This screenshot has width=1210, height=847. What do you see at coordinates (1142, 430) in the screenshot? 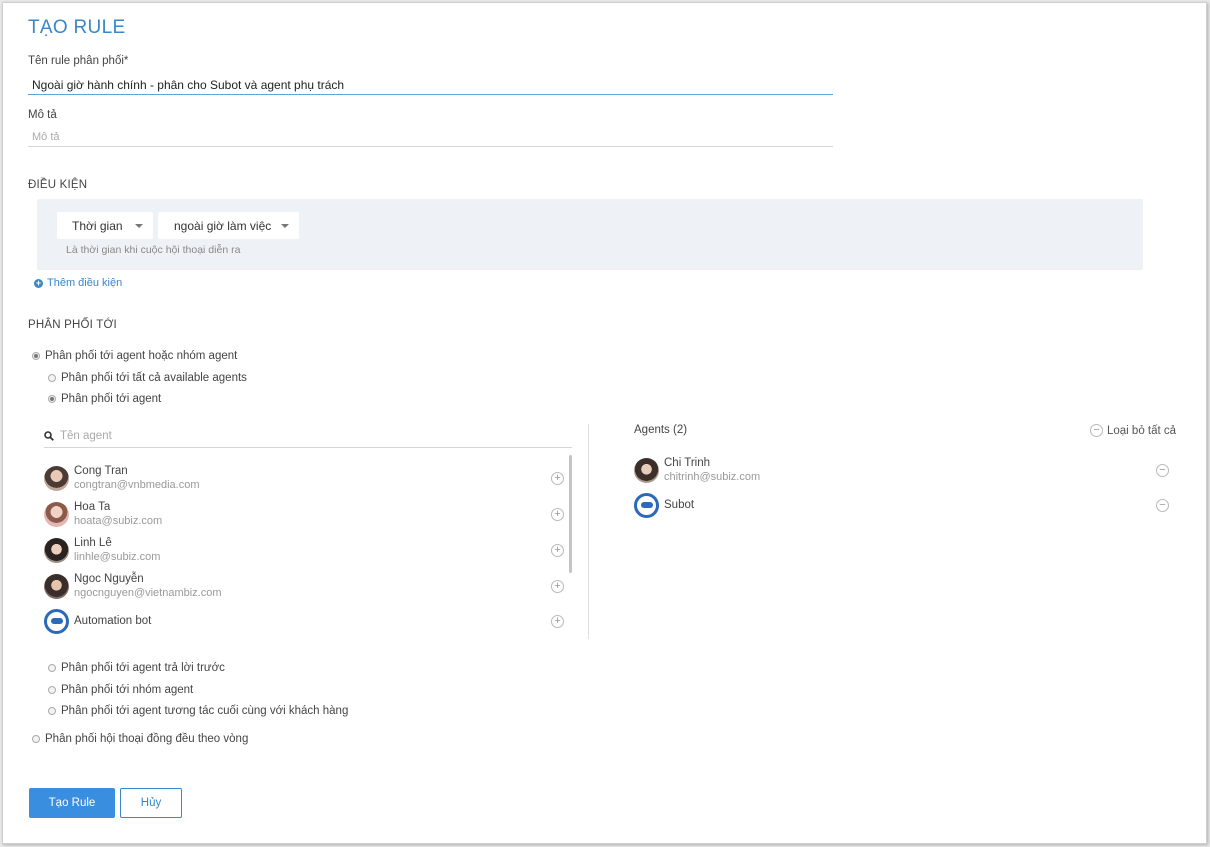
I see `remove-all-label: Loại bỏ tất cả` at bounding box center [1142, 430].